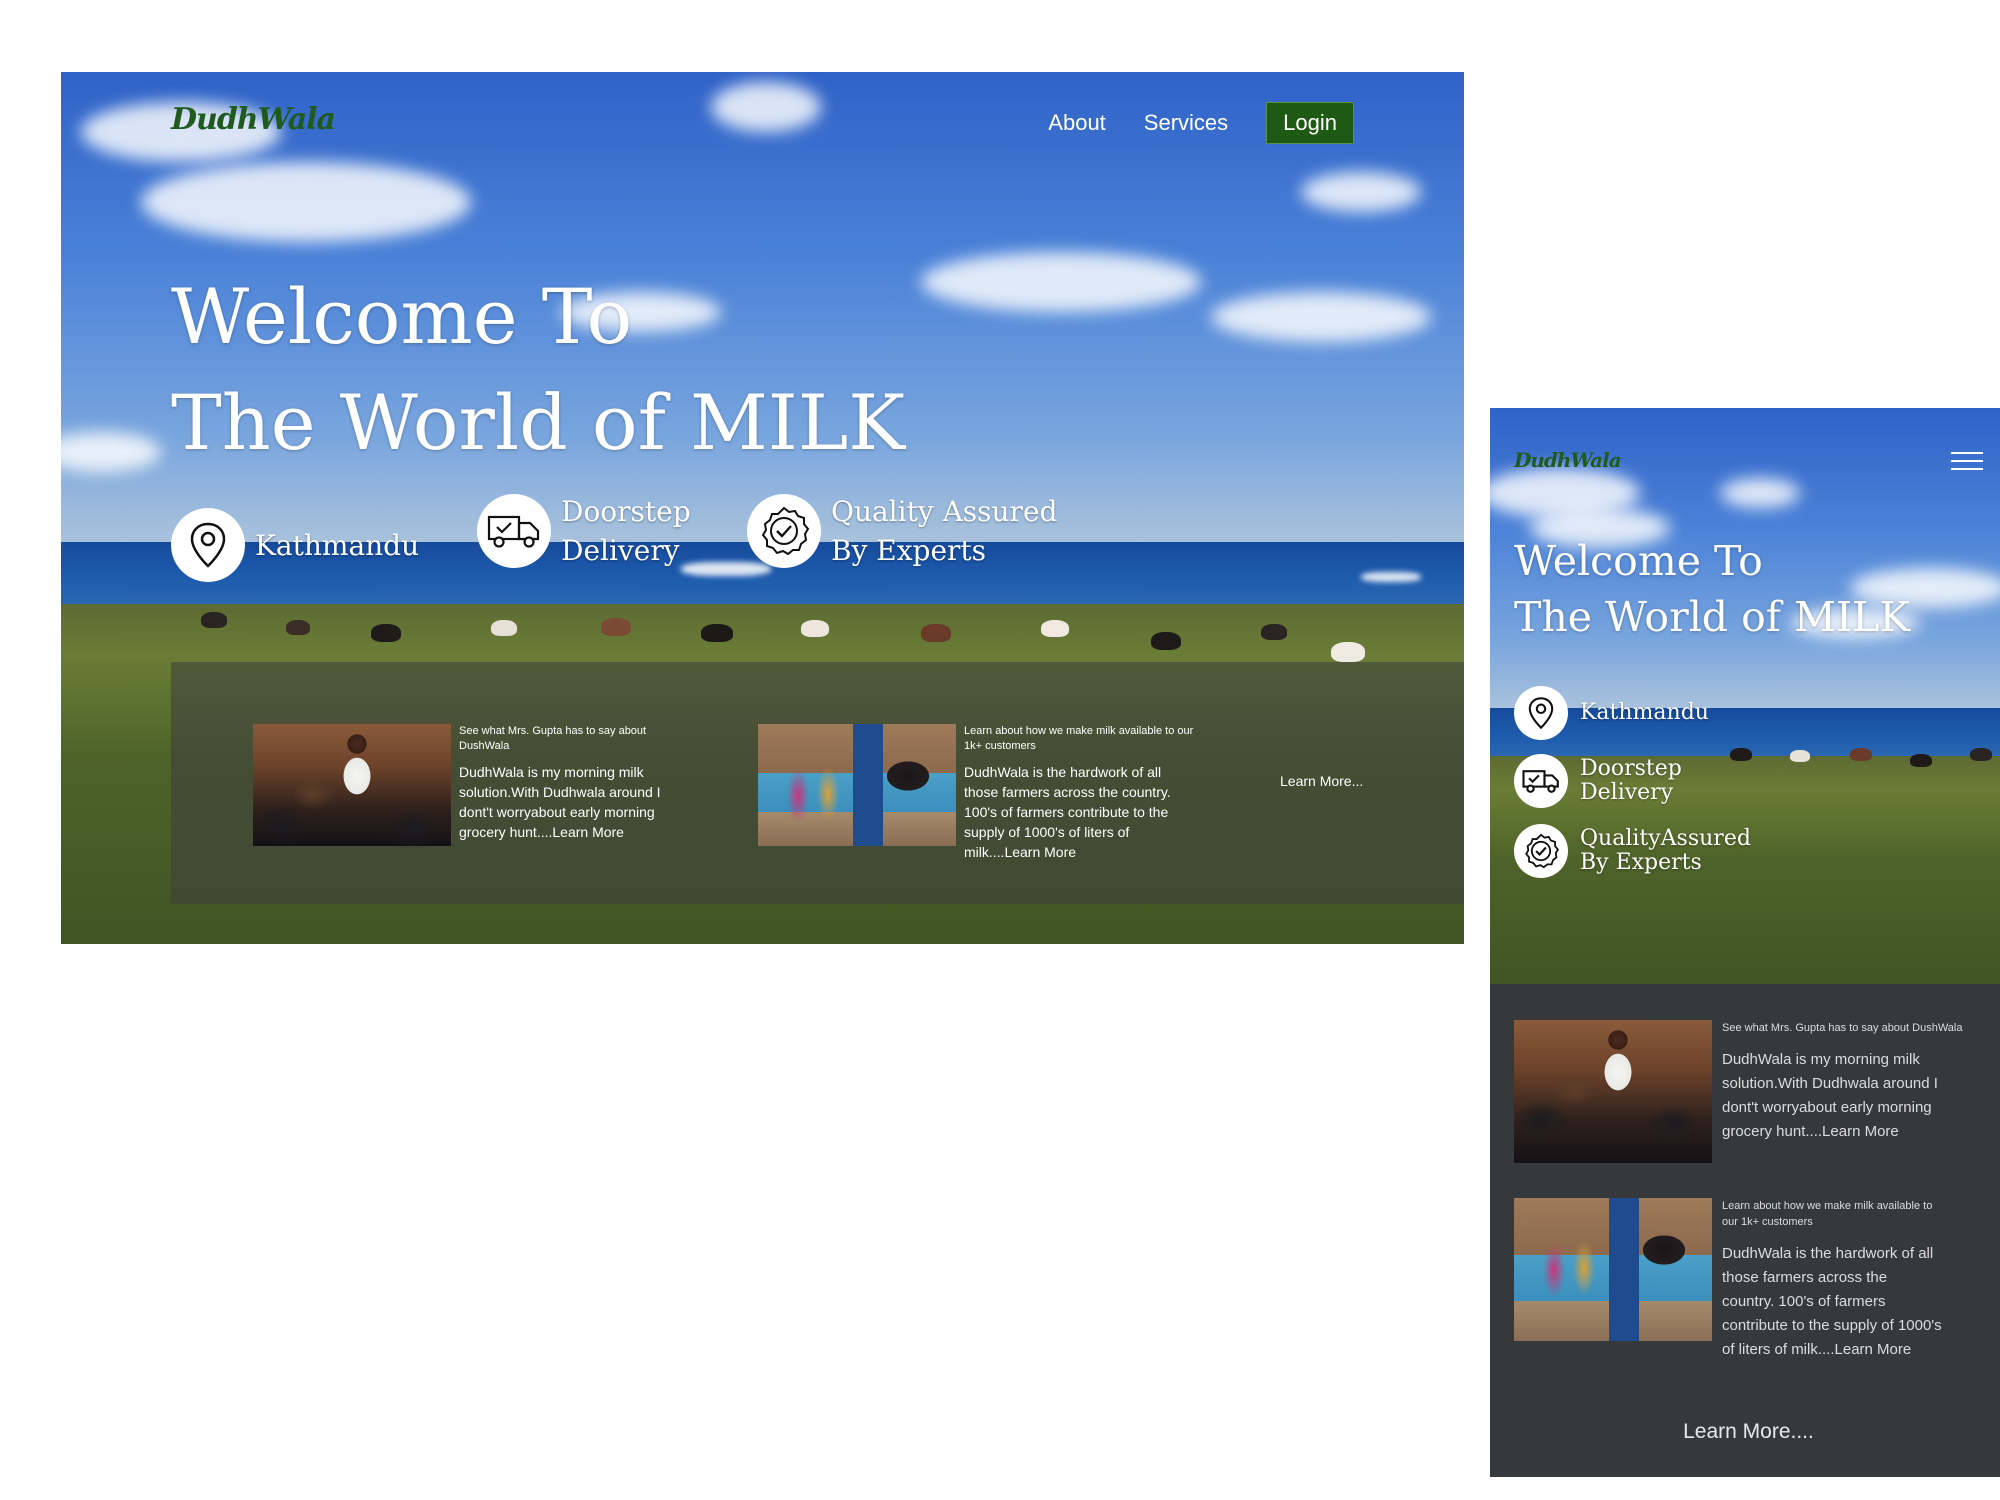 Image resolution: width=2000 pixels, height=1500 pixels. I want to click on nav-about-link: About, so click(1077, 123).